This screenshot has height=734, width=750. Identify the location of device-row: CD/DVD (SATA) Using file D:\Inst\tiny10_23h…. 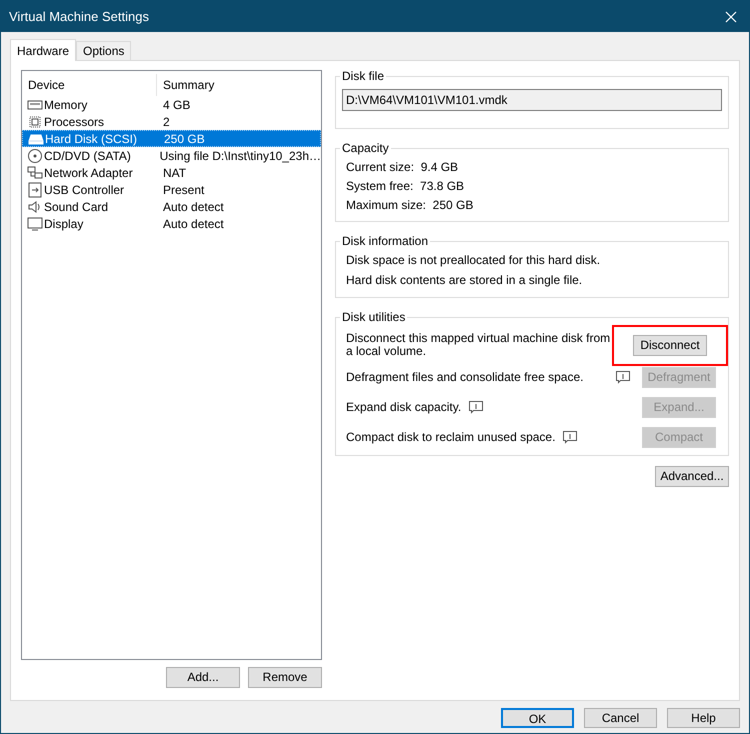
(171, 155).